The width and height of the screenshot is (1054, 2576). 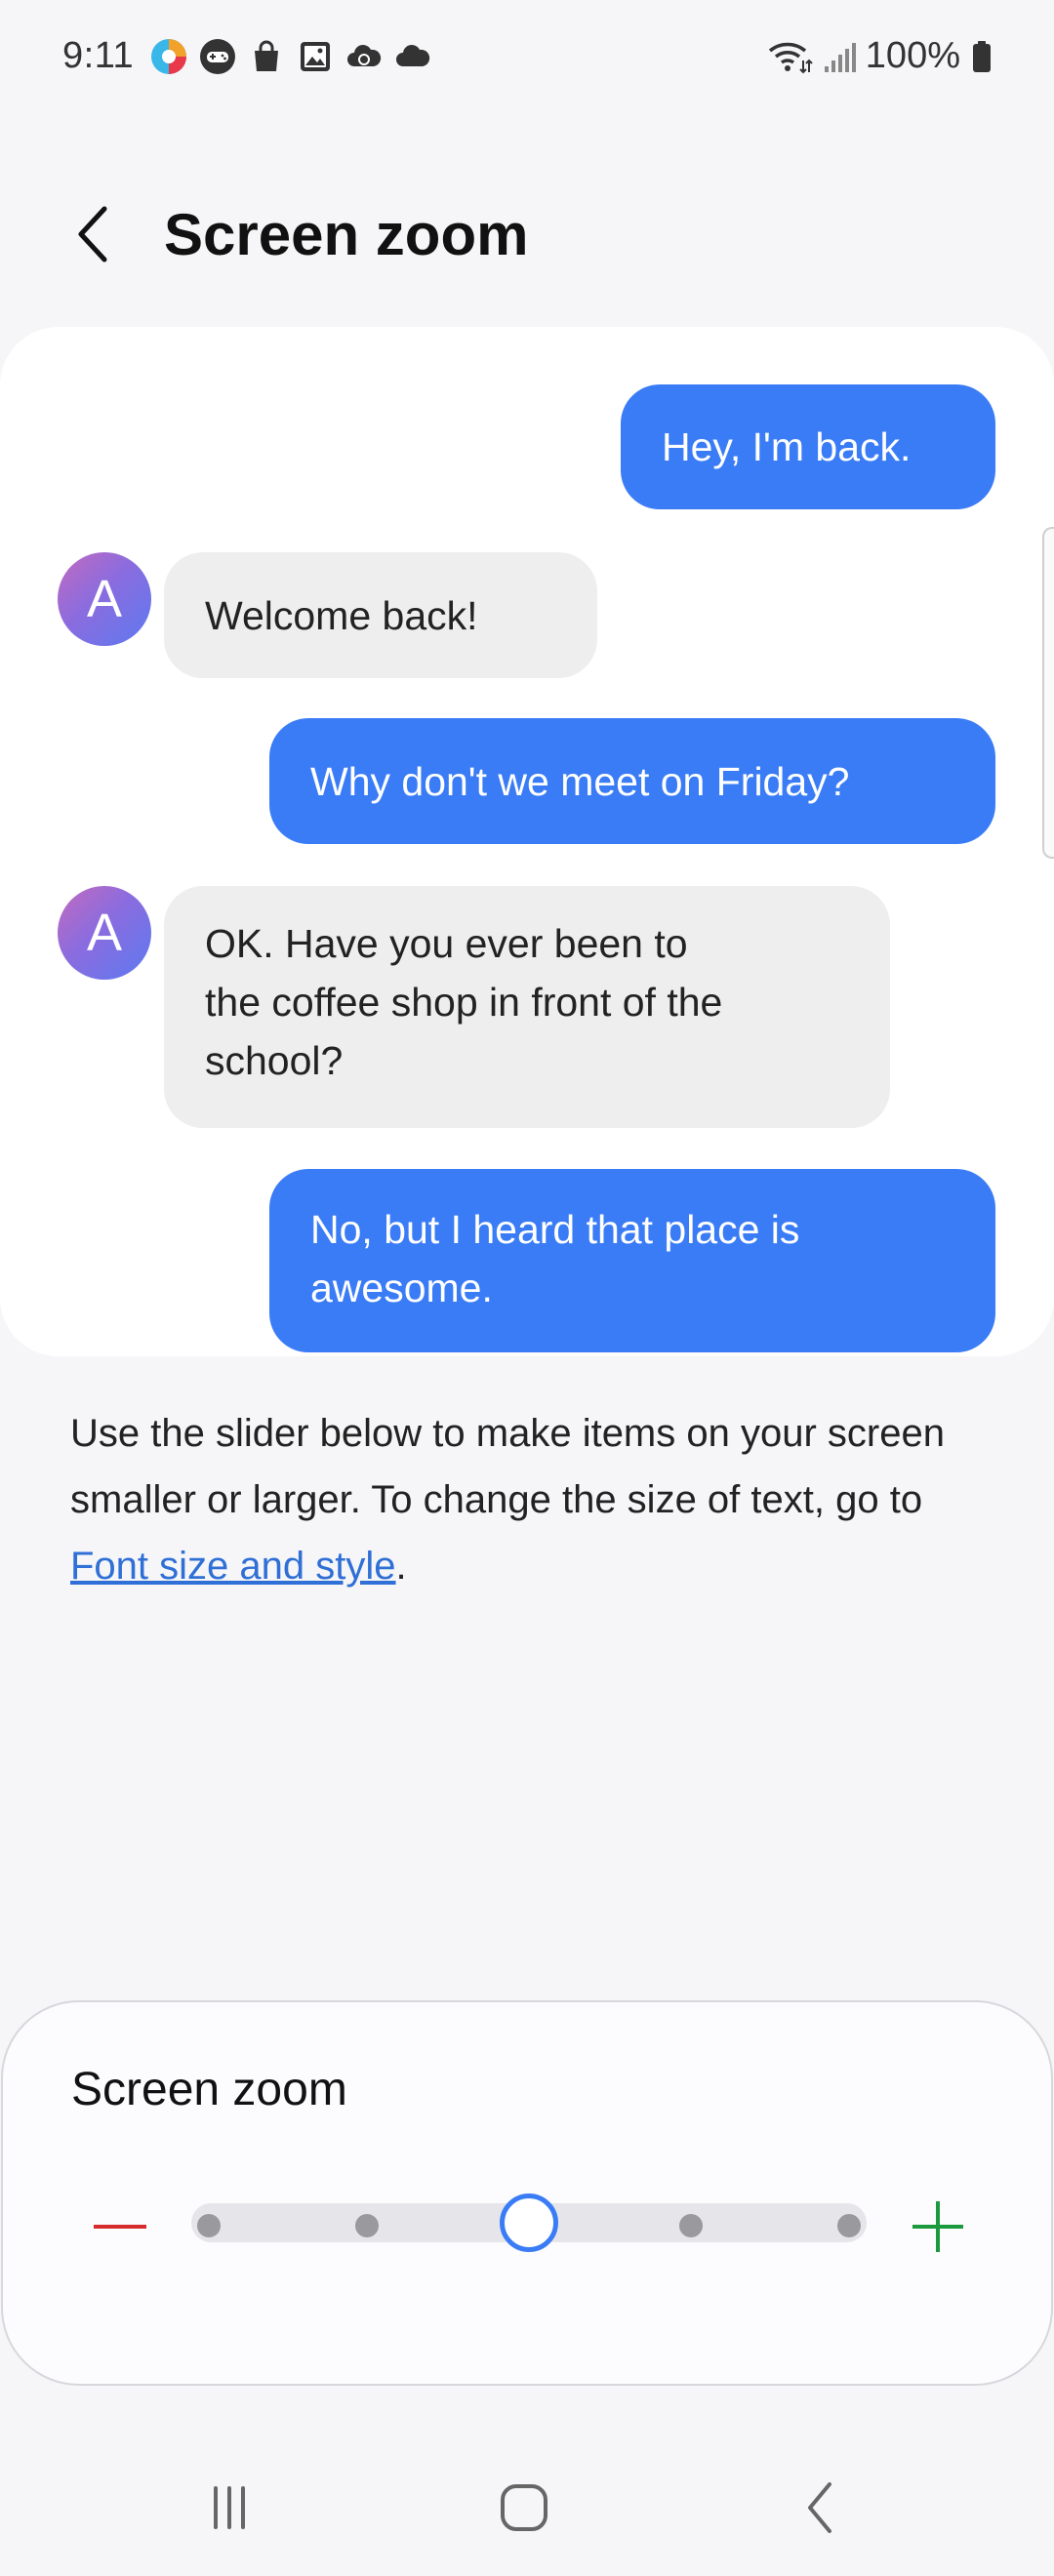 I want to click on home-icon, so click(x=524, y=2507).